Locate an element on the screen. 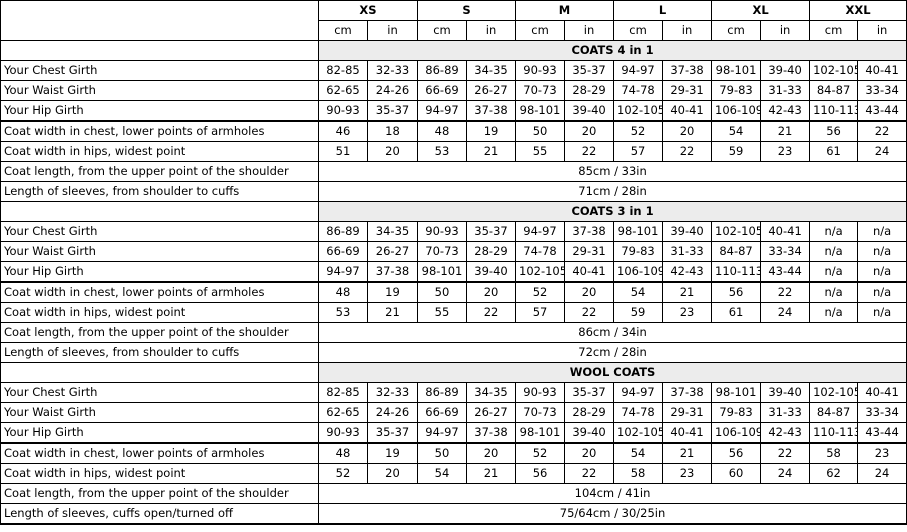  measurement-value: 42-43 is located at coordinates (785, 433).